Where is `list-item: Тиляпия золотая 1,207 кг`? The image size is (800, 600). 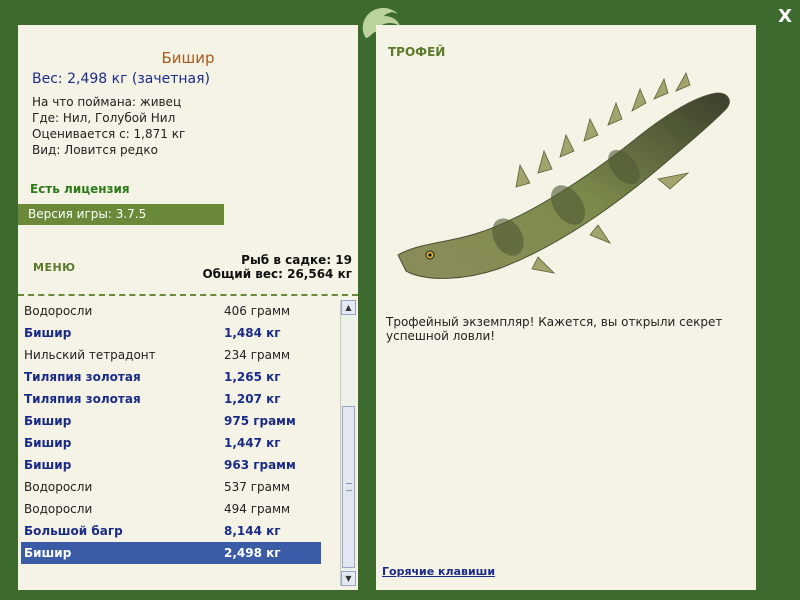
list-item: Тиляпия золотая 1,207 кг is located at coordinates (179, 399).